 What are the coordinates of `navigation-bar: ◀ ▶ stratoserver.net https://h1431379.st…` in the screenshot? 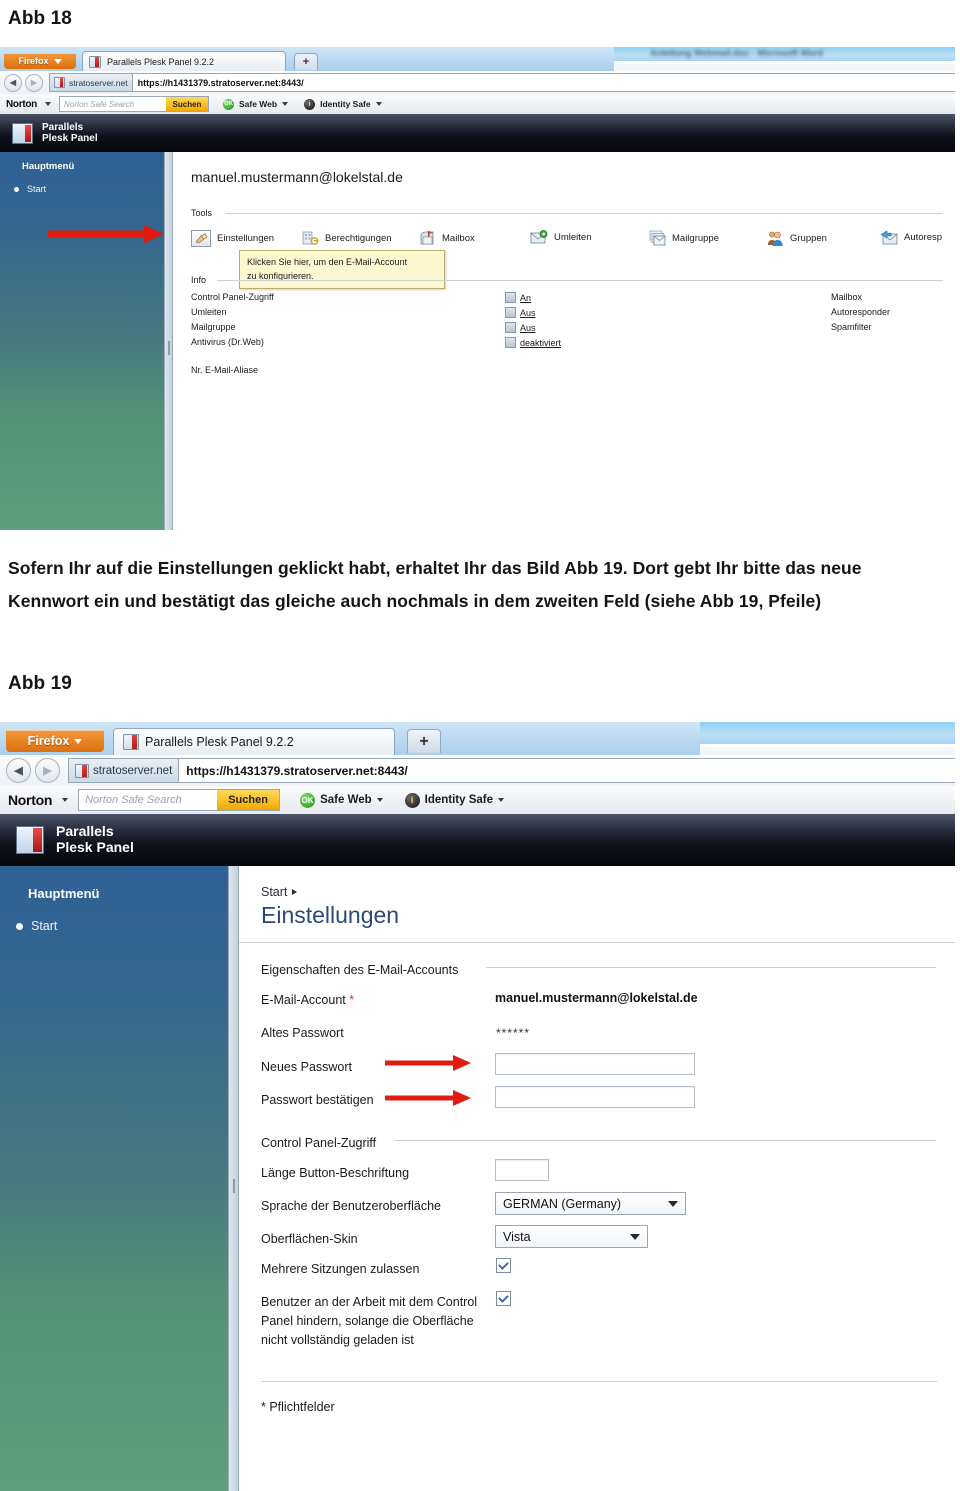 It's located at (477, 83).